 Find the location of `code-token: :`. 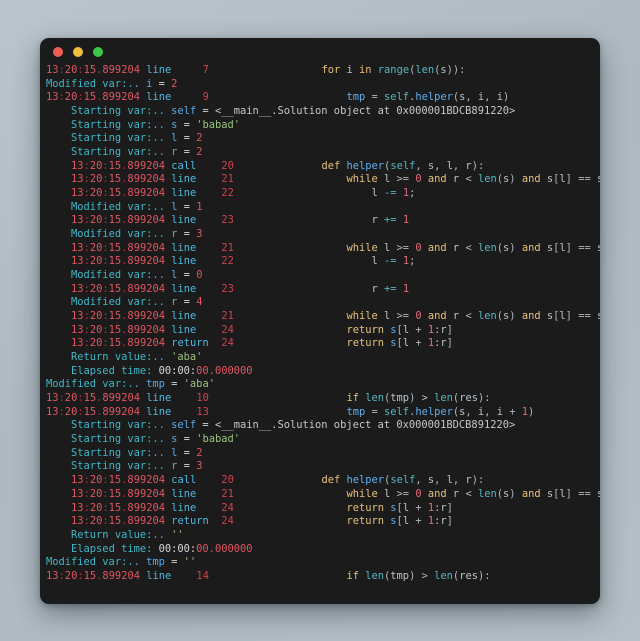

code-token: : is located at coordinates (487, 398).